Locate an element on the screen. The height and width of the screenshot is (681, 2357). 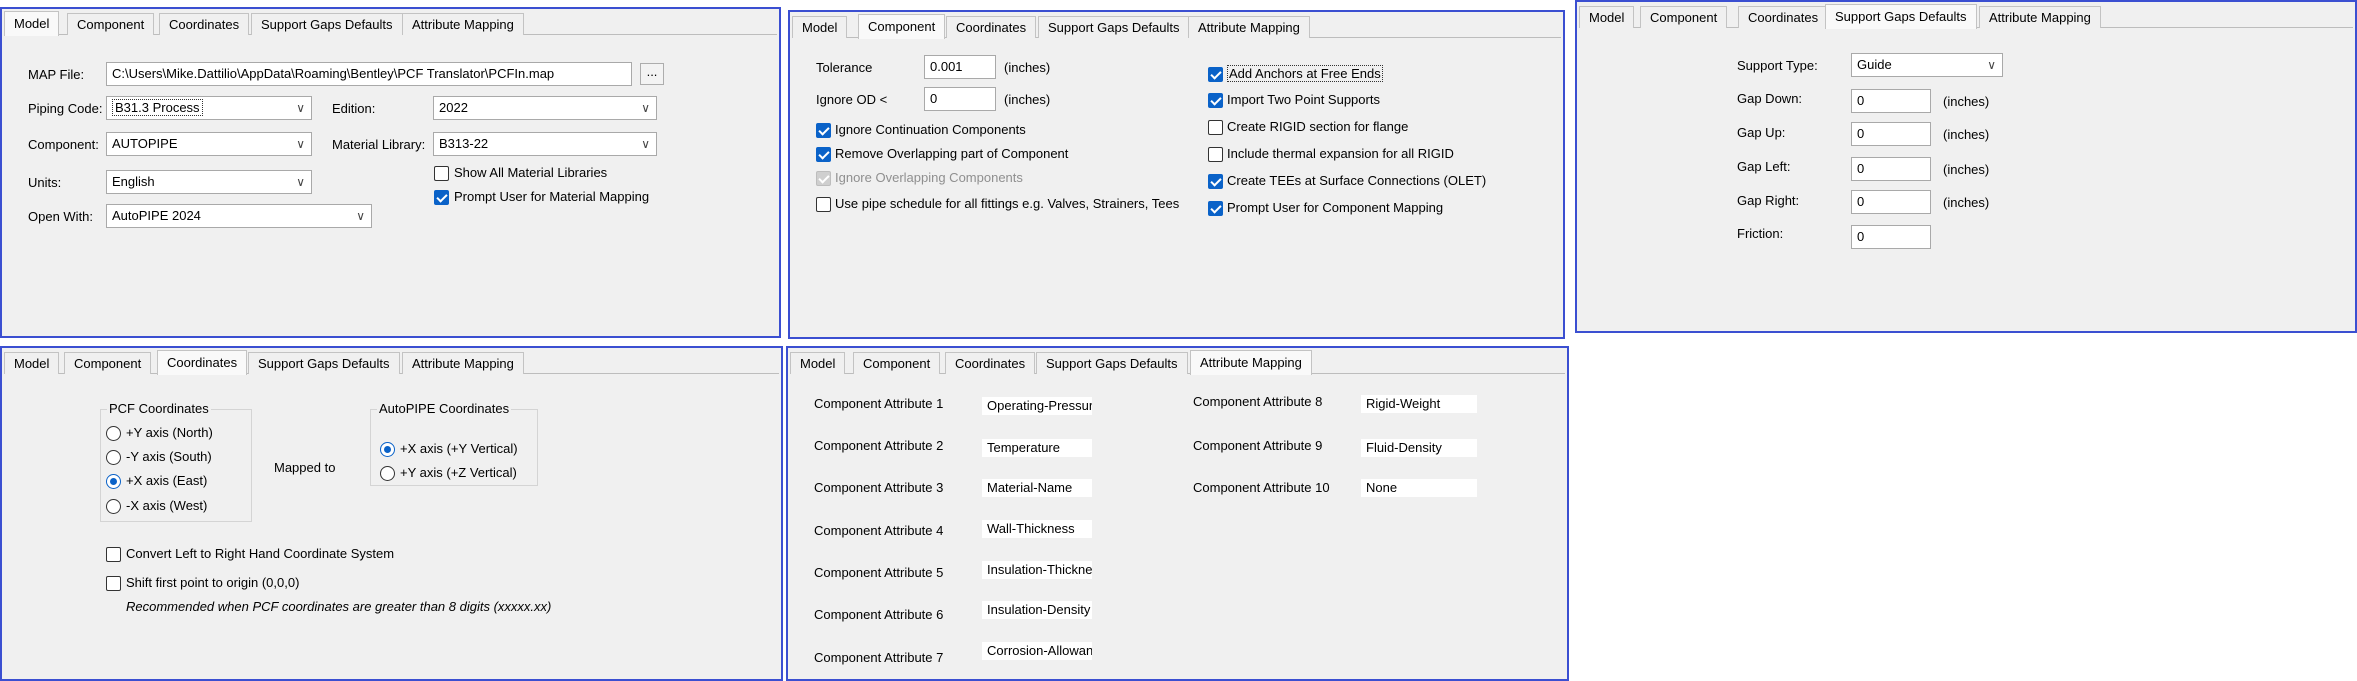
add-anchors-text: Add Anchors at Free Ends is located at coordinates (1305, 73).